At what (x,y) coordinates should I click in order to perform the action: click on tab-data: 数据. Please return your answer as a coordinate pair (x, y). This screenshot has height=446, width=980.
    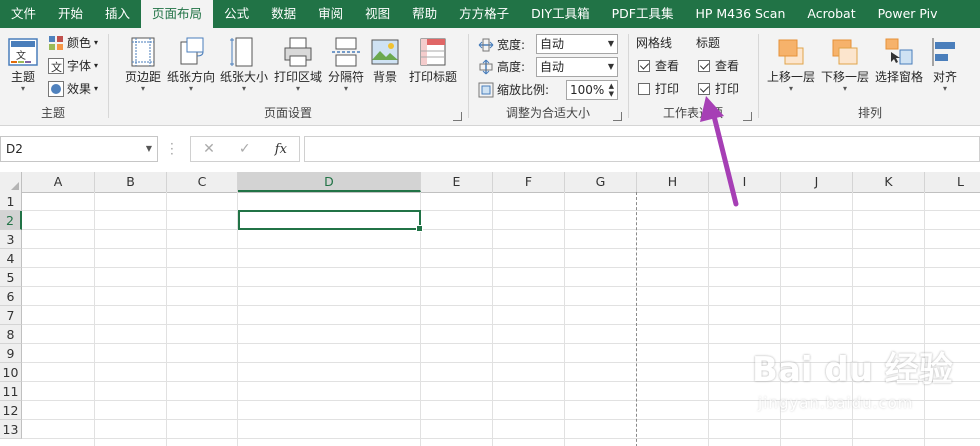
    Looking at the image, I should click on (283, 14).